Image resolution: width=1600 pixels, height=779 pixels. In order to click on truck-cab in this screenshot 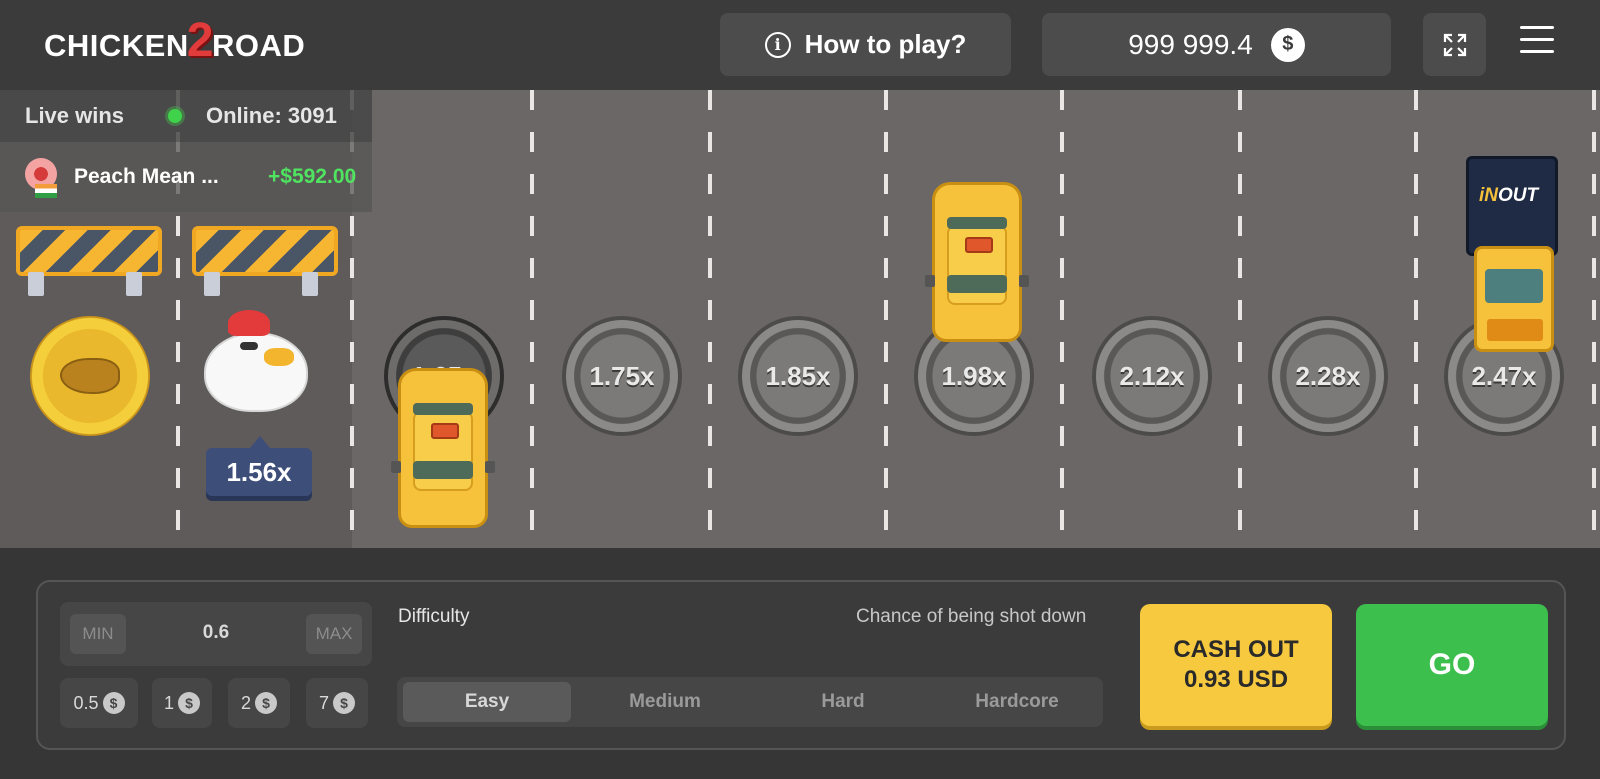, I will do `click(1514, 299)`.